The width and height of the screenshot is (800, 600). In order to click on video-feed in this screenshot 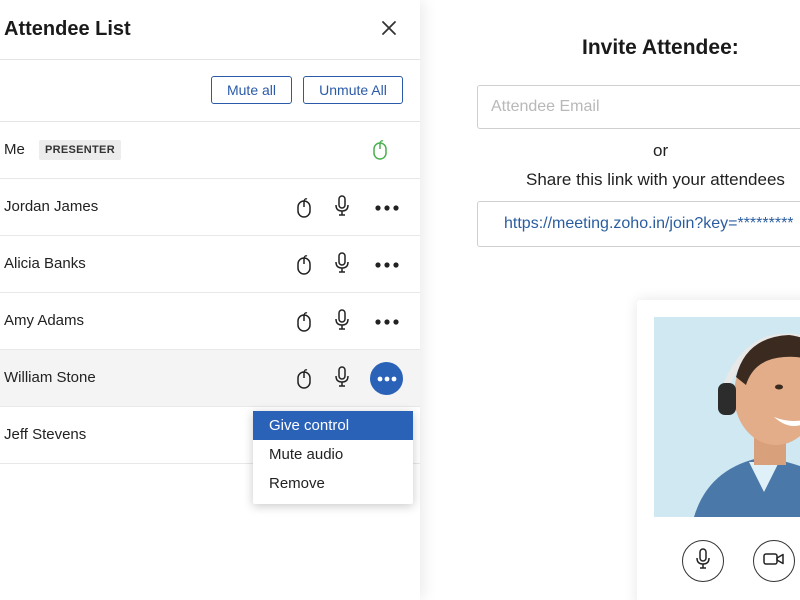, I will do `click(727, 417)`.